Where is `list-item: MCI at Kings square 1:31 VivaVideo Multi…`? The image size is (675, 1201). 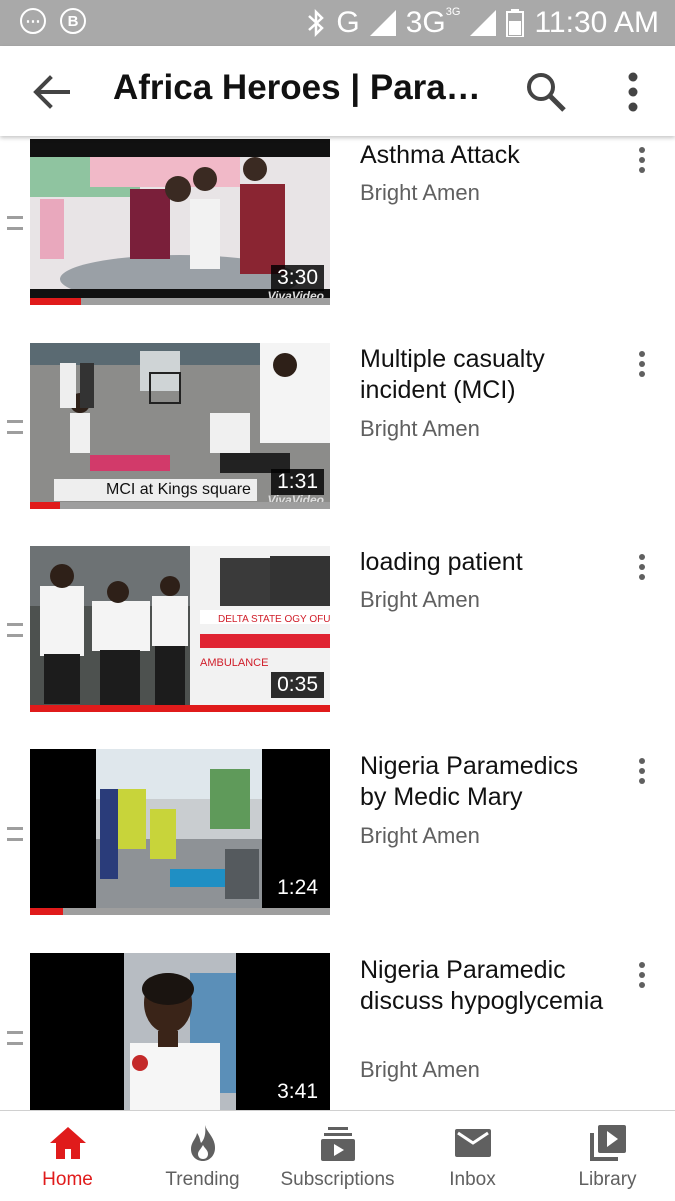
list-item: MCI at Kings square 1:31 VivaVideo Multi… is located at coordinates (337, 425).